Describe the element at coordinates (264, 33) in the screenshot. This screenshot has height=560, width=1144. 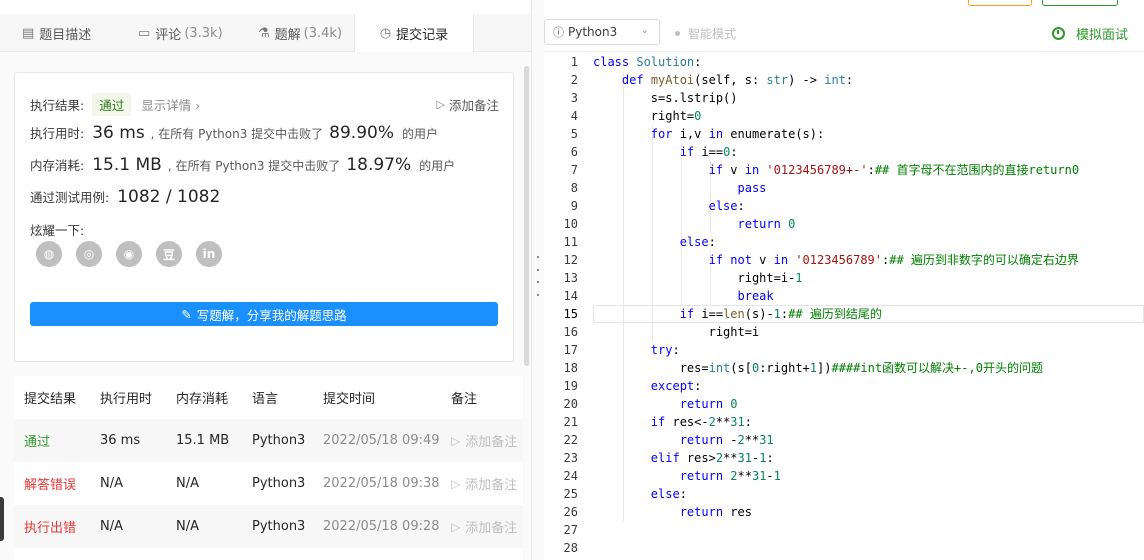
I see `flask-icon: ⚗` at that location.